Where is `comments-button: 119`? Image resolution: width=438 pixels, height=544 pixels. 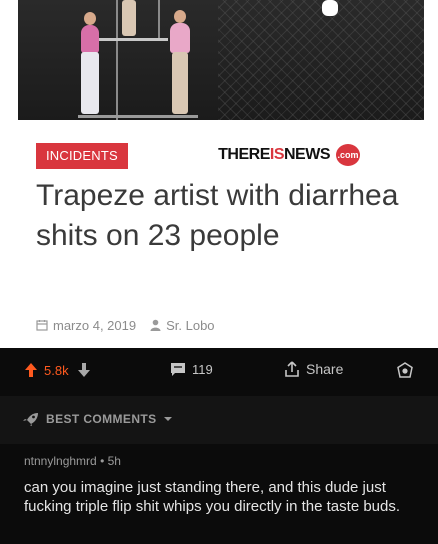 comments-button: 119 is located at coordinates (191, 369).